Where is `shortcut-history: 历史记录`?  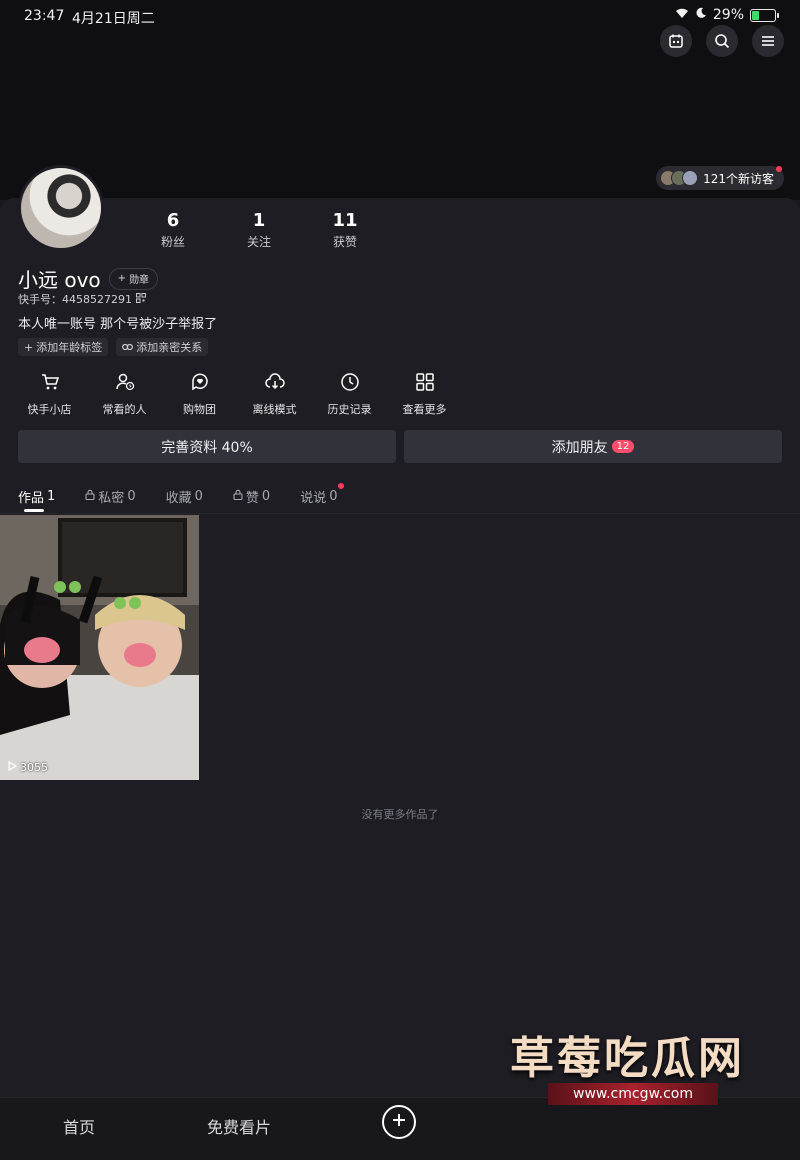 shortcut-history: 历史记录 is located at coordinates (349, 394).